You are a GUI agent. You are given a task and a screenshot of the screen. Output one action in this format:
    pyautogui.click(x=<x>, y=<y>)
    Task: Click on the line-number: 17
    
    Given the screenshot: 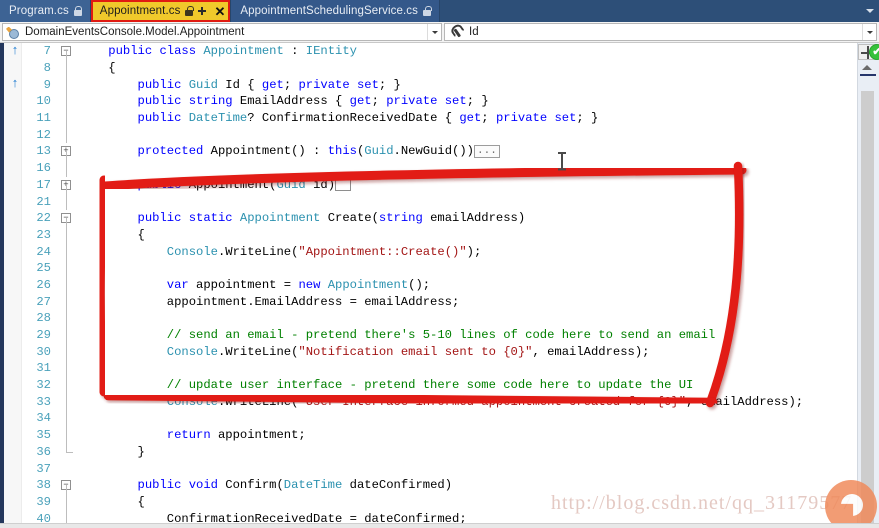 What is the action you would take?
    pyautogui.click(x=43, y=184)
    